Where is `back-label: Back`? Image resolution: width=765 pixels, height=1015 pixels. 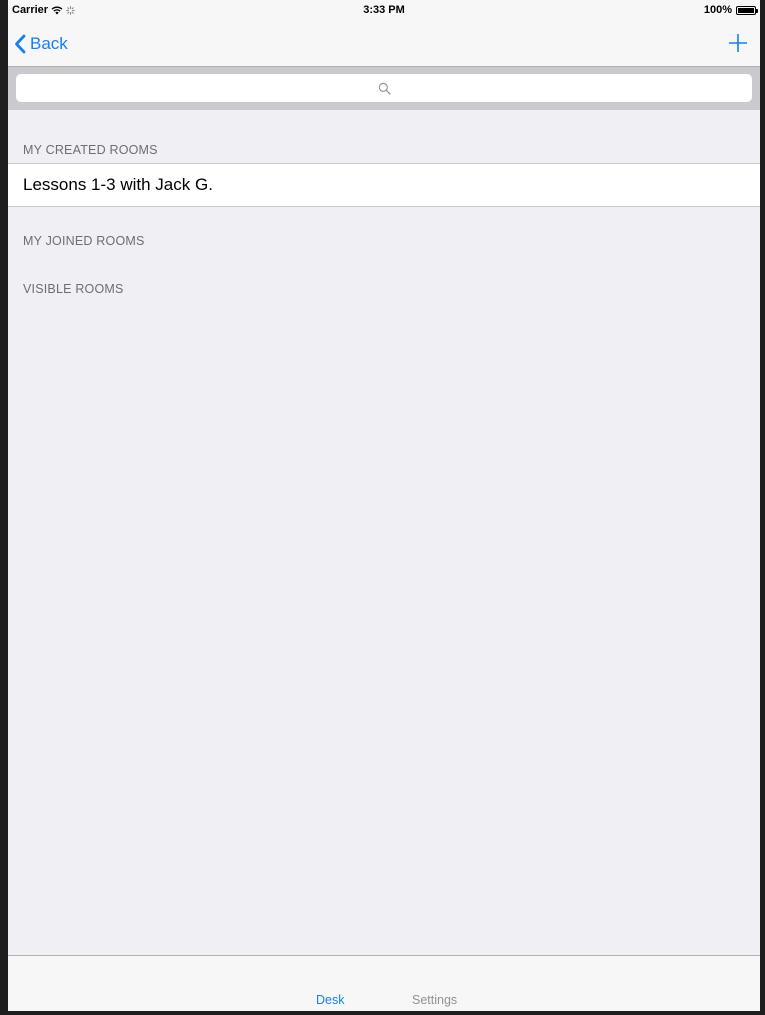
back-label: Back is located at coordinates (49, 43).